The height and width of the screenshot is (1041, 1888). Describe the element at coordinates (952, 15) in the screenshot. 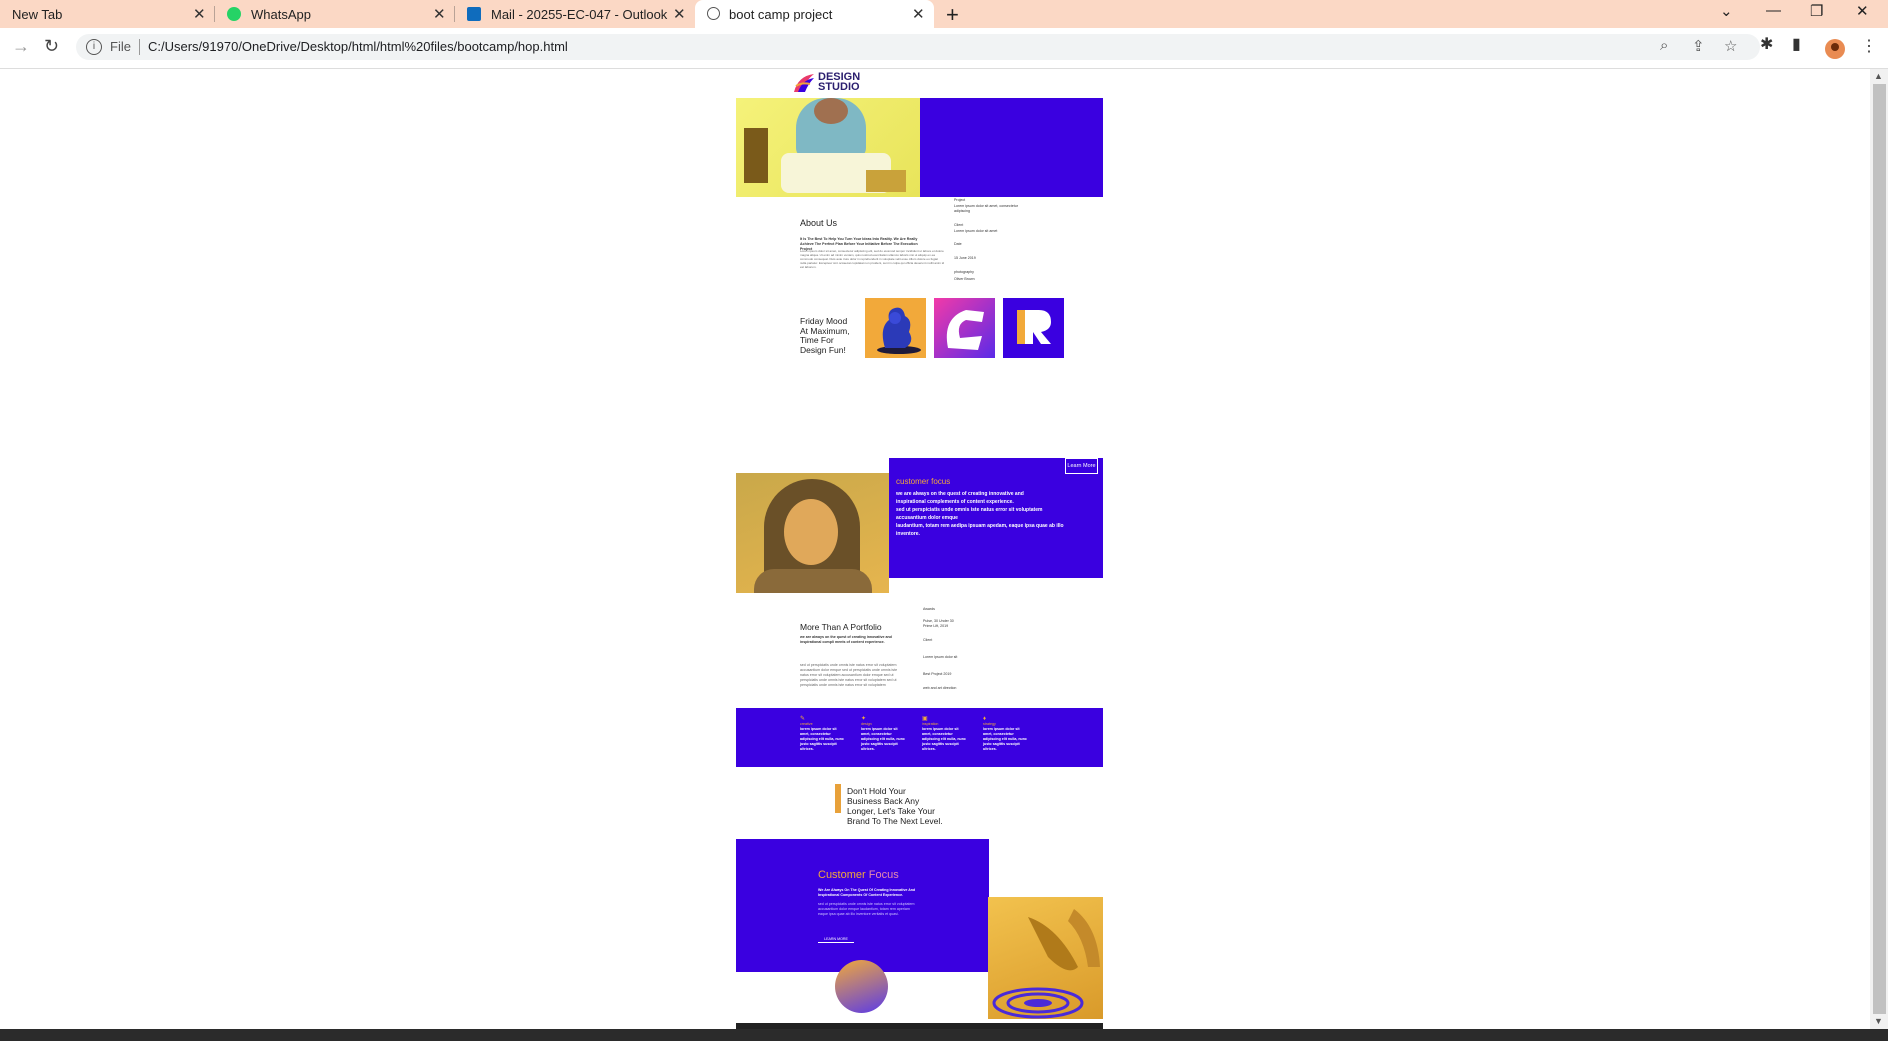

I see `new-tab-icon: +` at that location.